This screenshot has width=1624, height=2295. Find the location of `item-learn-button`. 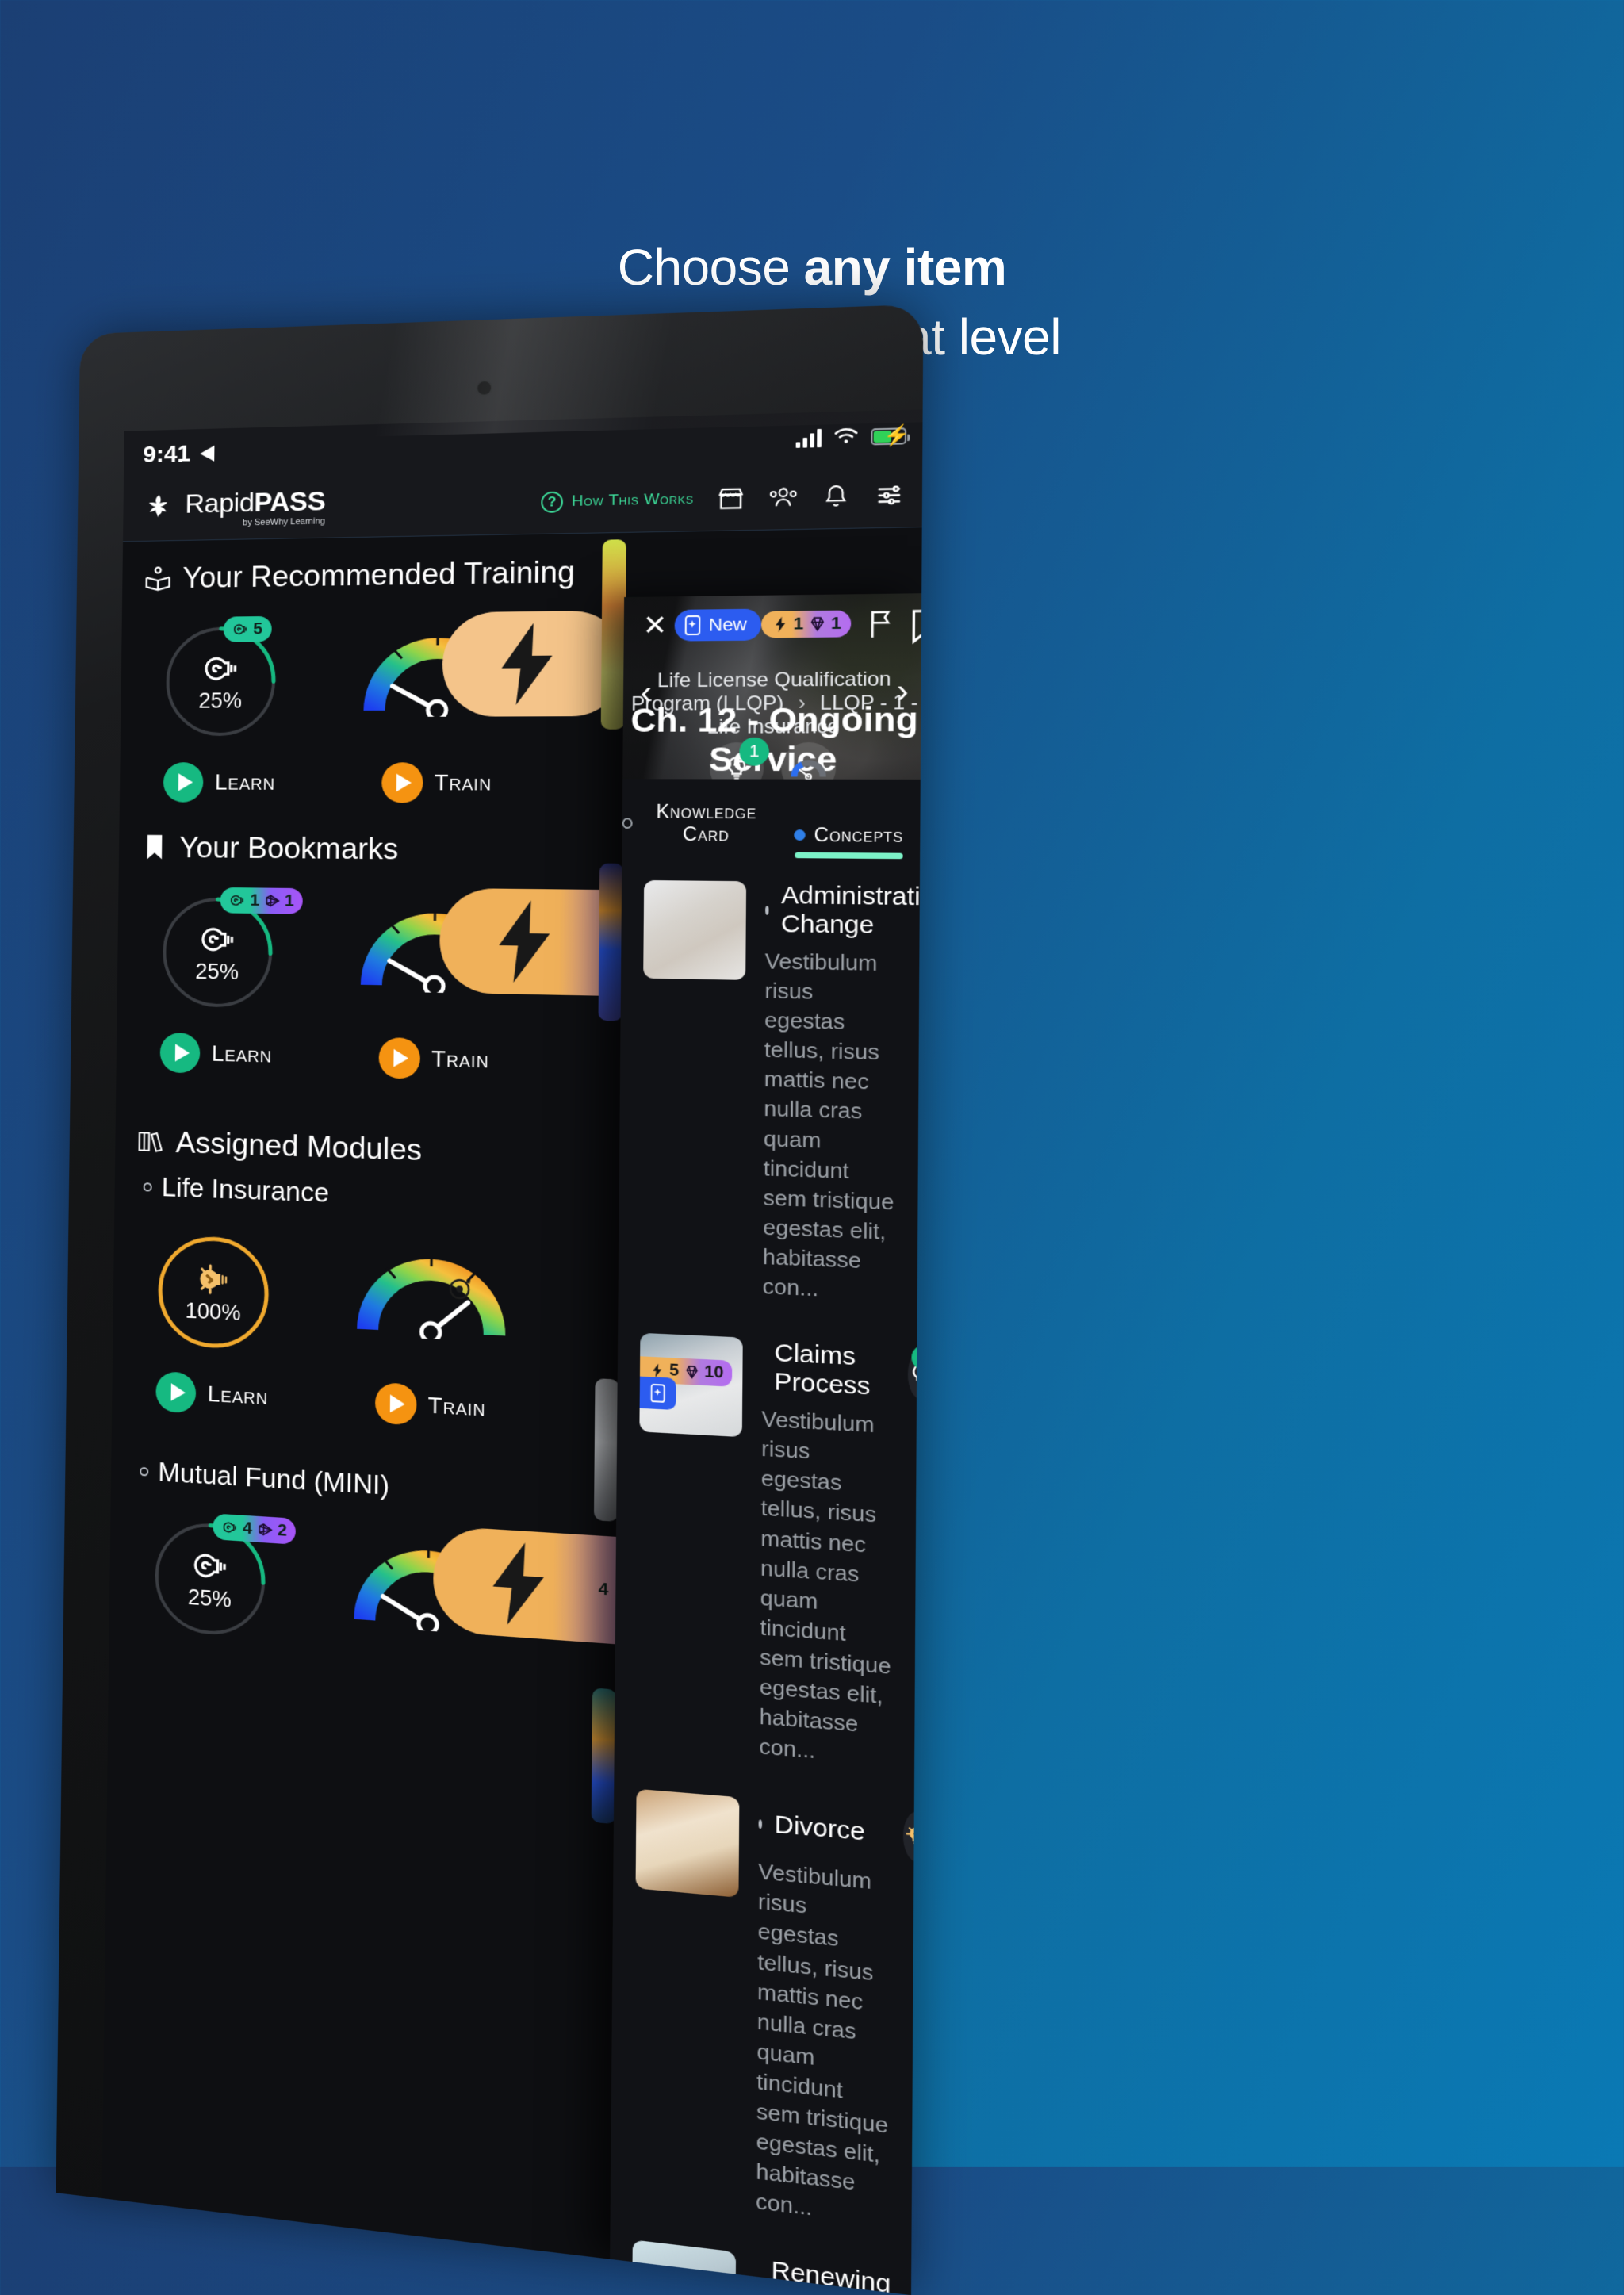

item-learn-button is located at coordinates (912, 1838).